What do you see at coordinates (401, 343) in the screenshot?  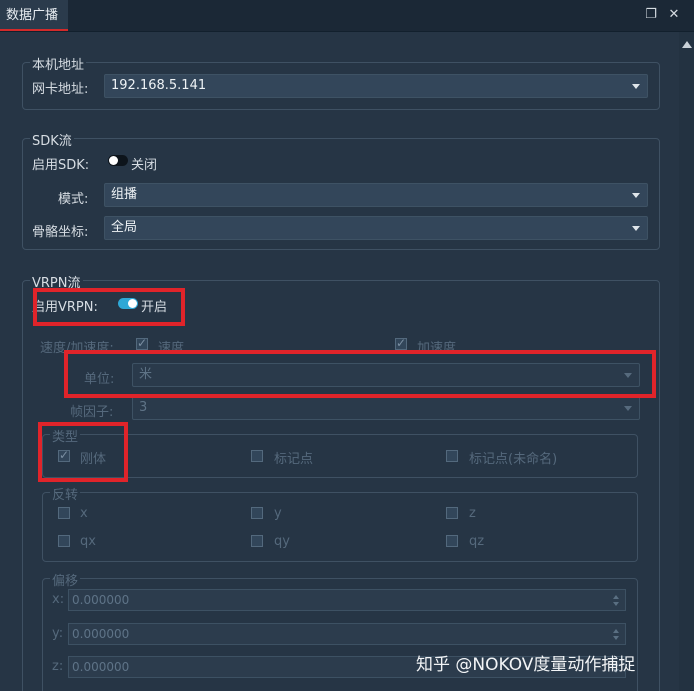 I see `acceleration-checkbox` at bounding box center [401, 343].